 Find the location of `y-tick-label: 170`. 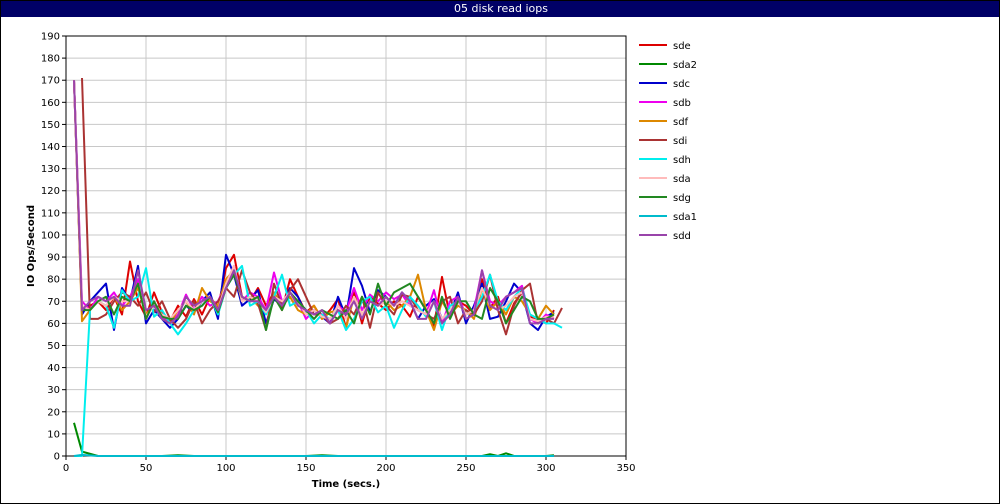

y-tick-label: 170 is located at coordinates (50, 81).